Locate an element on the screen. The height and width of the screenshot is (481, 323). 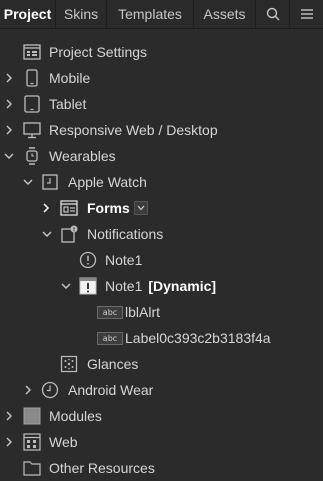
hamburger-menu-icon is located at coordinates (306, 14).